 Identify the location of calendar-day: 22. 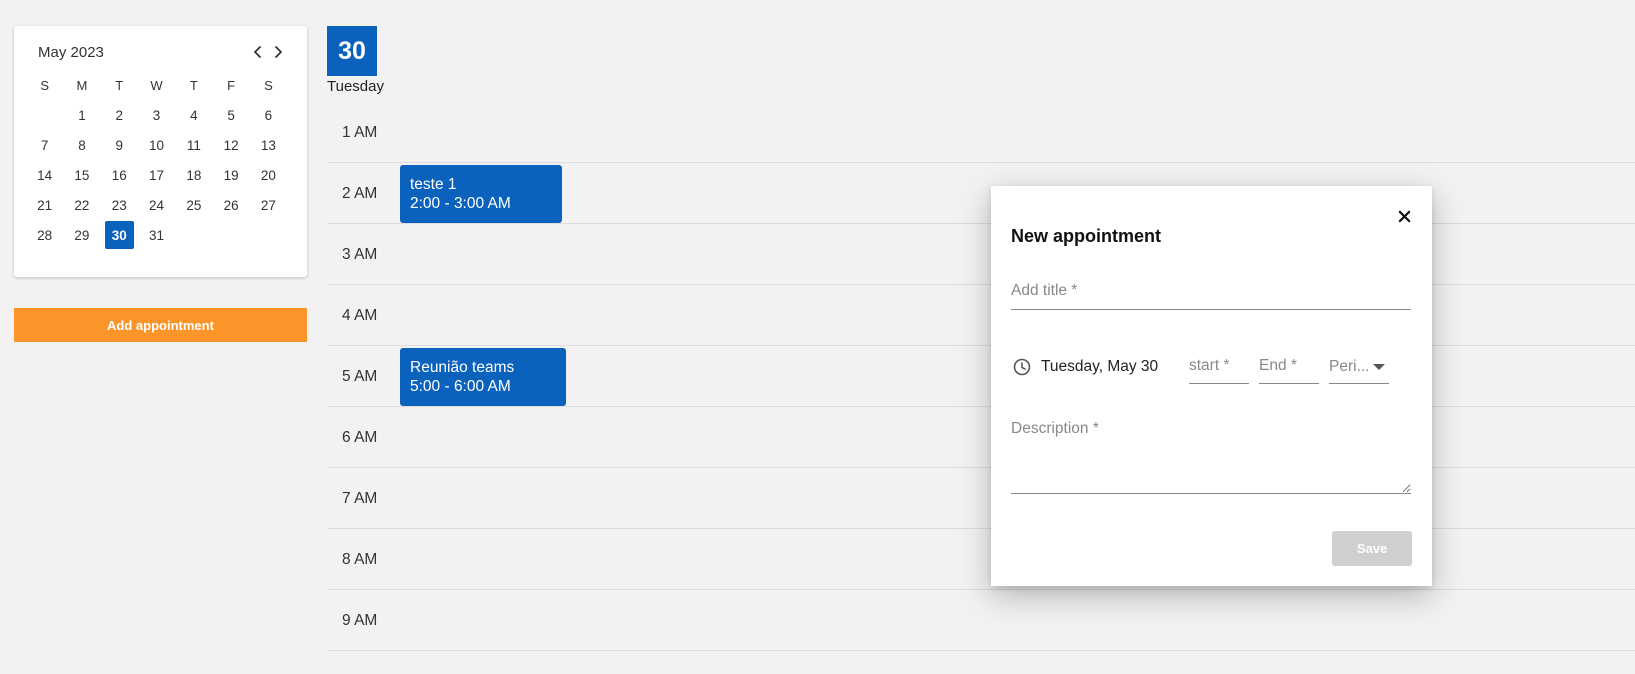
(81, 205).